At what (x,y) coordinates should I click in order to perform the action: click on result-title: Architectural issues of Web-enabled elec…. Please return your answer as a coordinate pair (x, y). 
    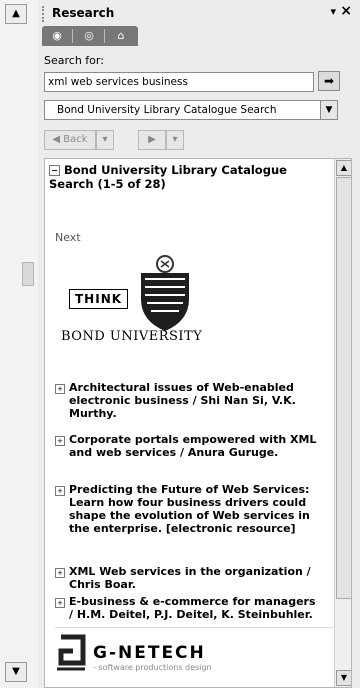
    Looking at the image, I should click on (196, 400).